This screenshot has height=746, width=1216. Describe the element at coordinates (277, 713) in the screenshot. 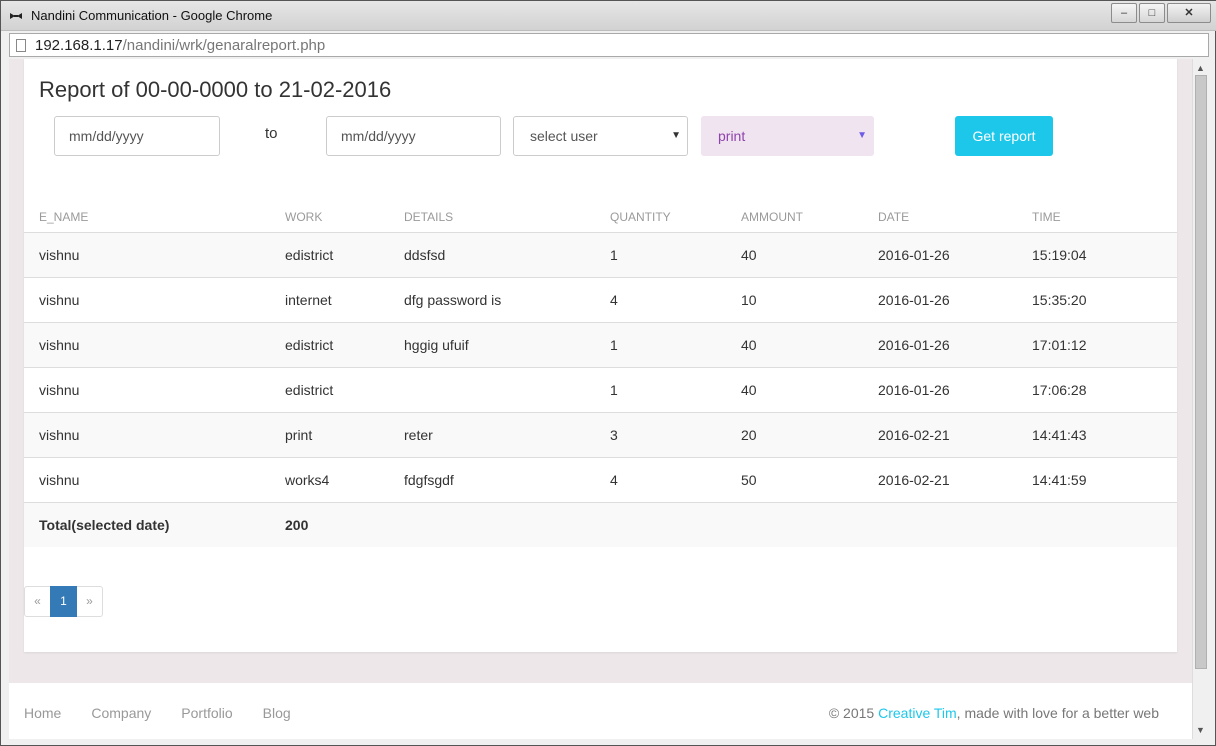

I see `footer-link-blog: Blog` at that location.